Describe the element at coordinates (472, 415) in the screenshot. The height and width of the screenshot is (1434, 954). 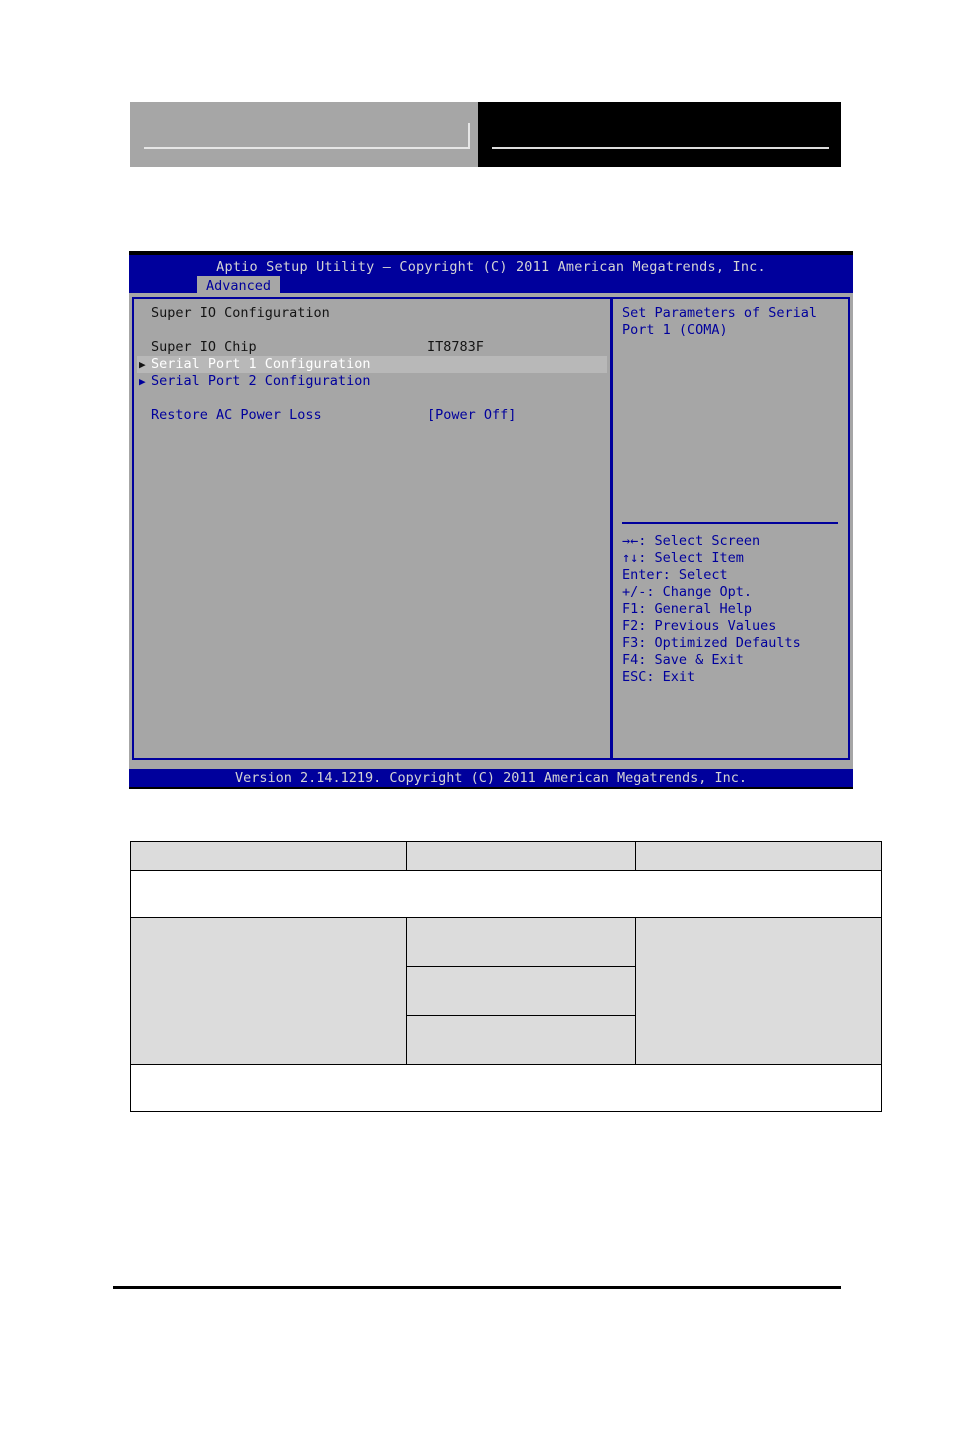
I see `option-value-restore-ac-power-loss: [Power Off]` at that location.